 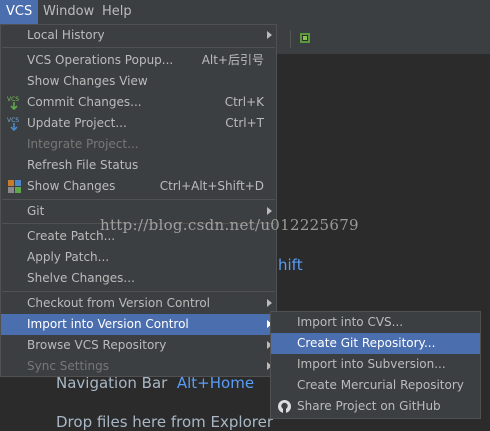 What do you see at coordinates (138, 102) in the screenshot?
I see `menu-item-commit-changes: VCS Commit Changes... Ctrl+K` at bounding box center [138, 102].